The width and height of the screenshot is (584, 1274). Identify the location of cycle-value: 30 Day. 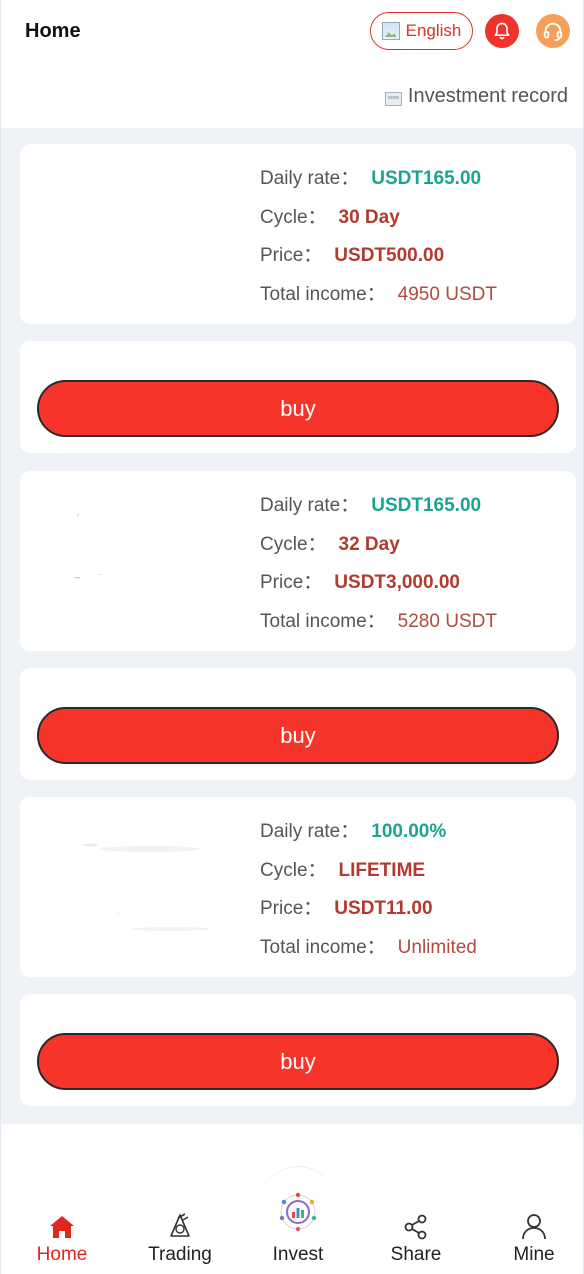
(369, 217).